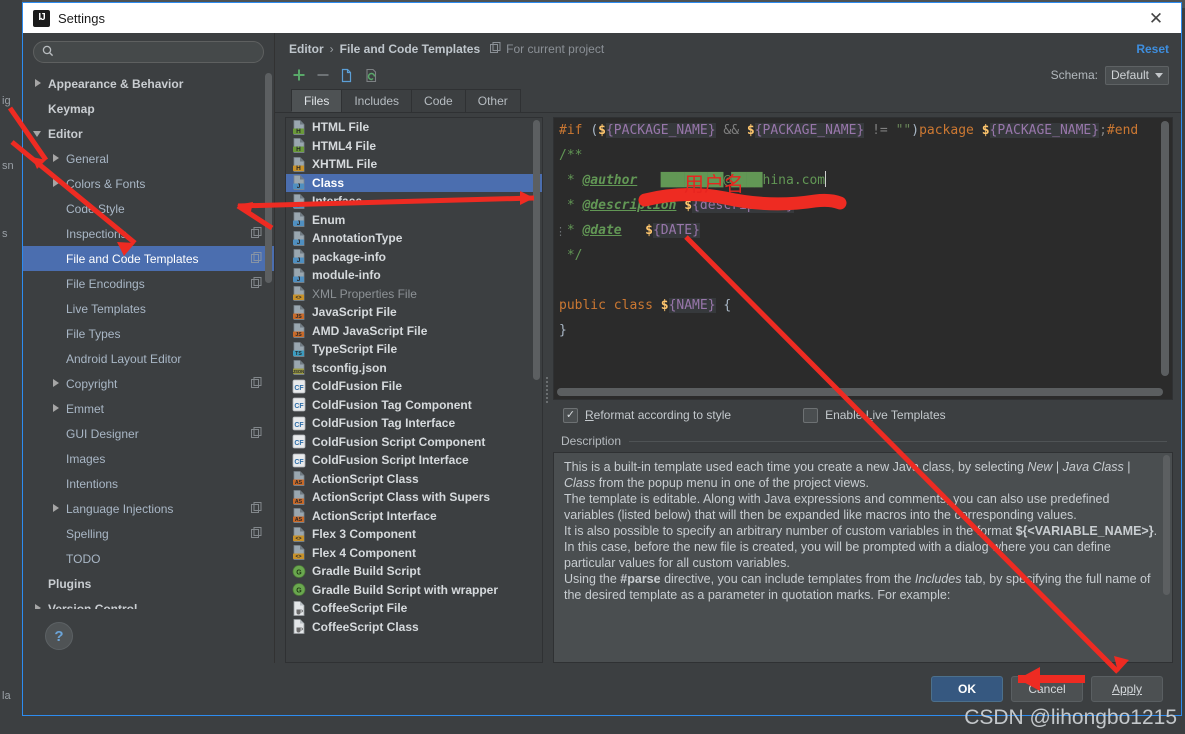 The width and height of the screenshot is (1185, 734). Describe the element at coordinates (414, 553) in the screenshot. I see `file-list-item: <> Flex 4 Component` at that location.